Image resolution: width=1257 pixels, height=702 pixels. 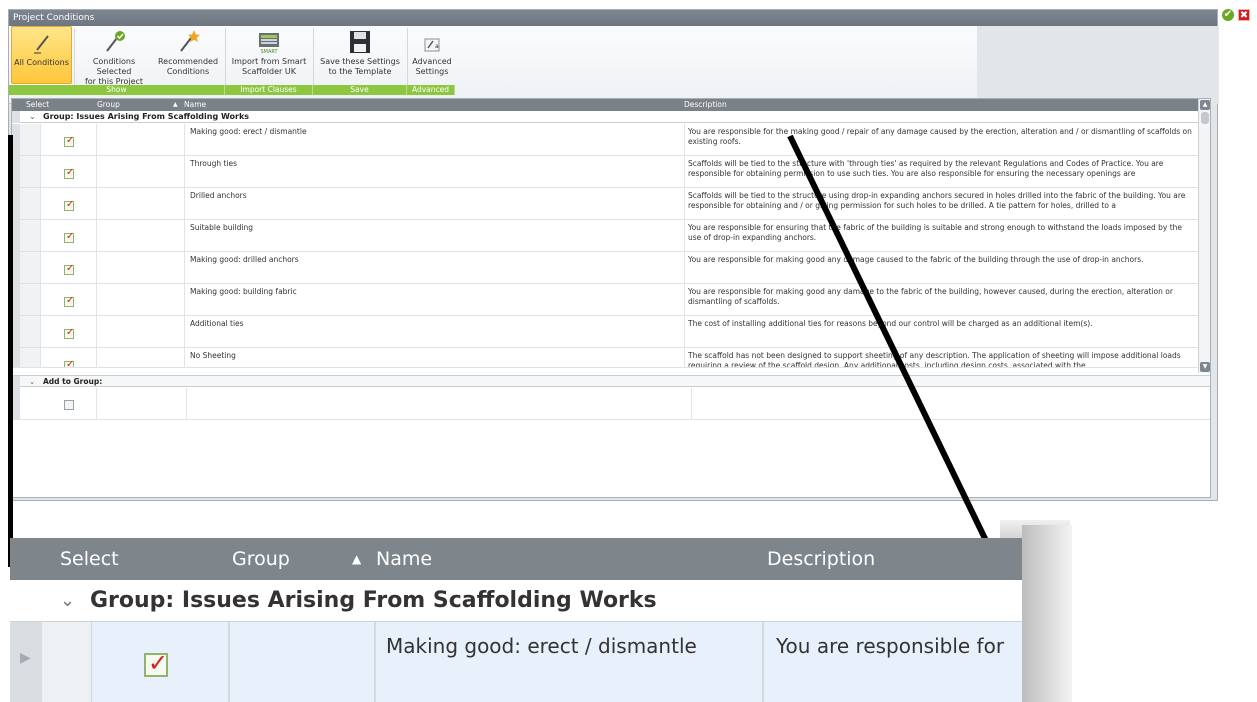 What do you see at coordinates (156, 663) in the screenshot?
I see `zoom-checkbox-checked` at bounding box center [156, 663].